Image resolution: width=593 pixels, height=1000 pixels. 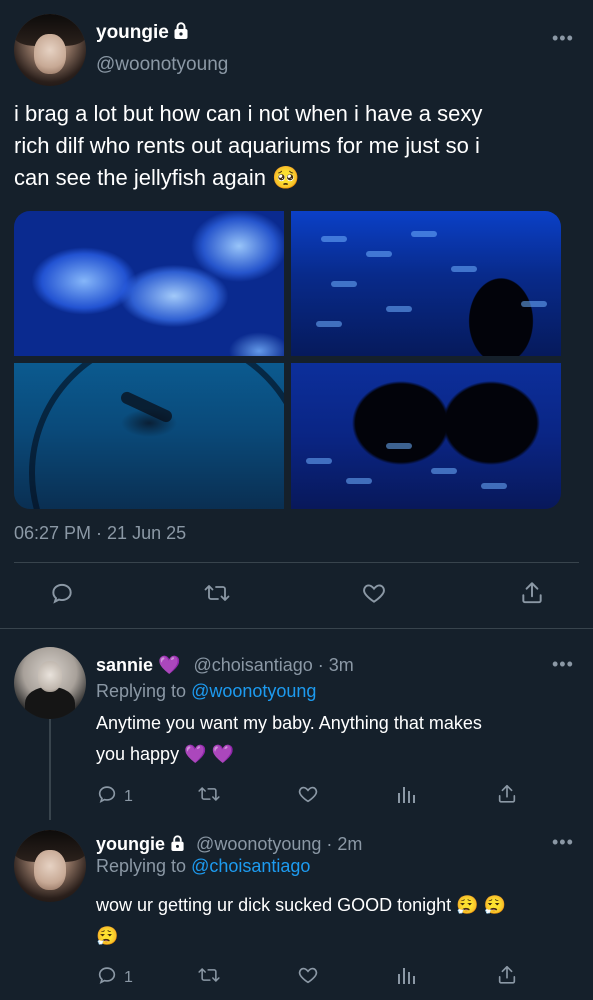 What do you see at coordinates (273, 665) in the screenshot?
I see `reply-handle-time: @choisantiago · 3m` at bounding box center [273, 665].